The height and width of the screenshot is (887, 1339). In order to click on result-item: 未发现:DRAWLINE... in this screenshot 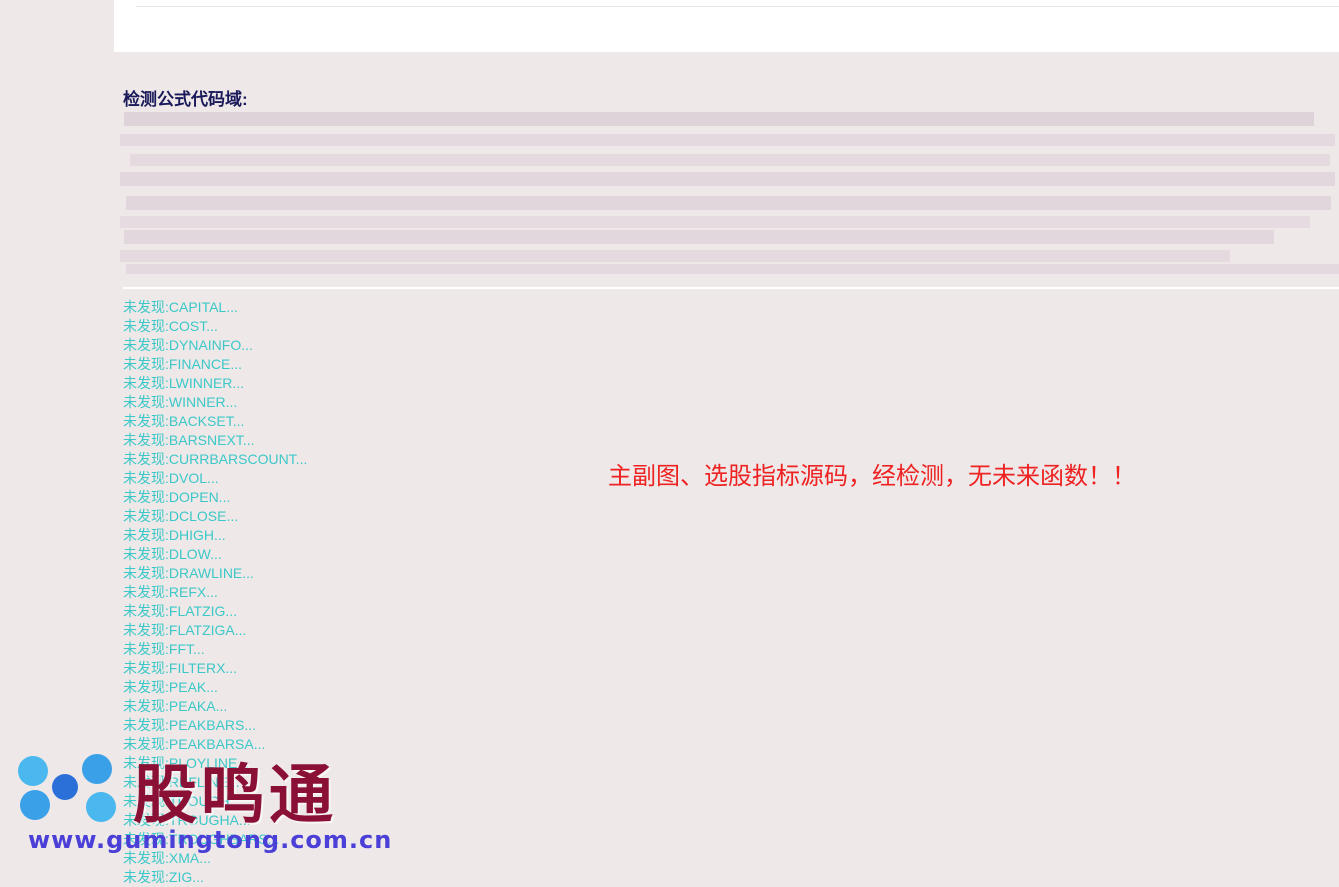, I will do `click(188, 573)`.